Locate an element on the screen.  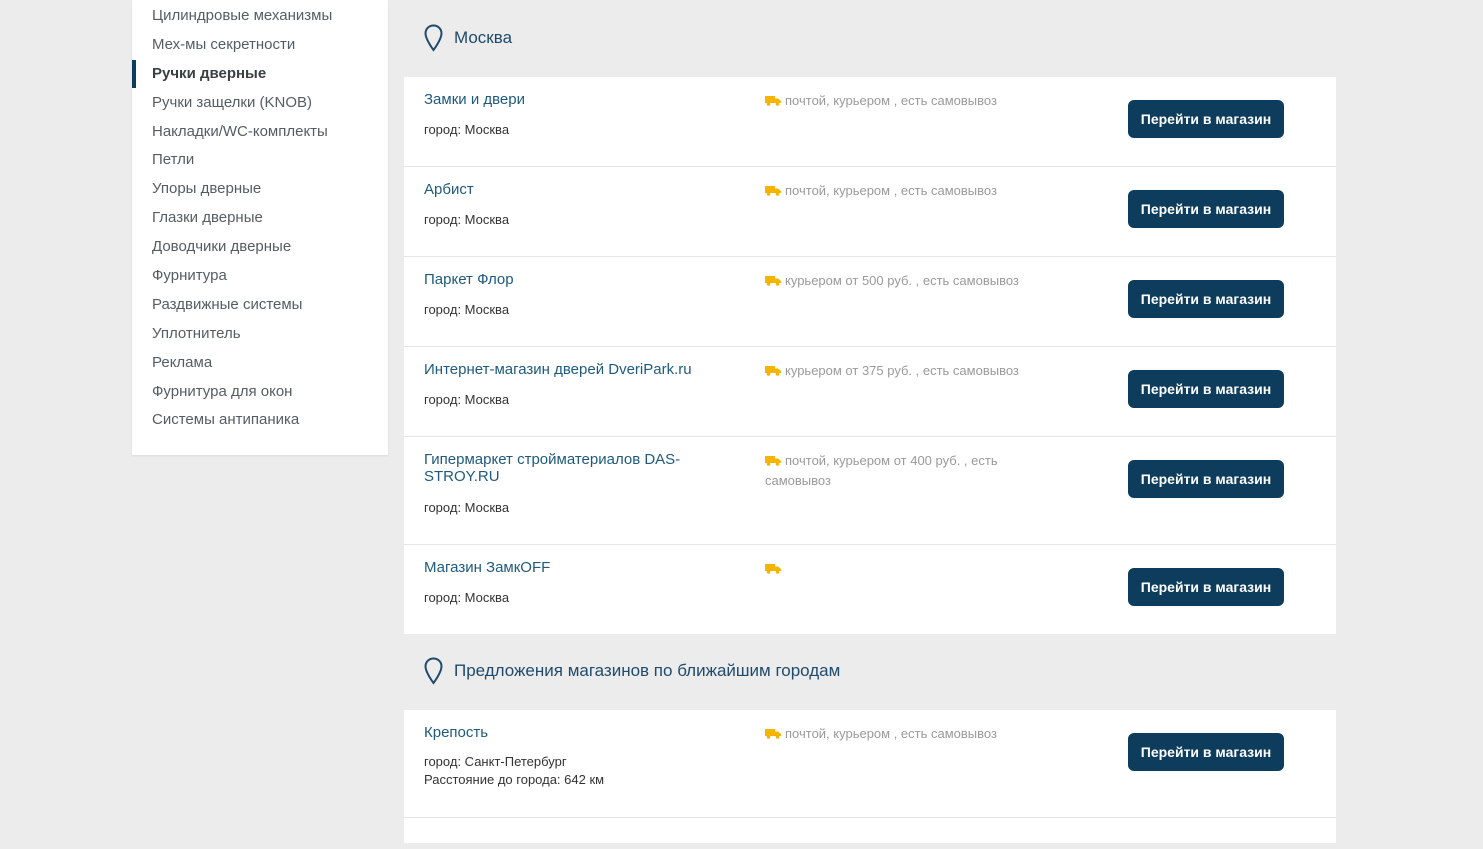
sidebar-item-sliding-systems: Раздвижные системы is located at coordinates (260, 305).